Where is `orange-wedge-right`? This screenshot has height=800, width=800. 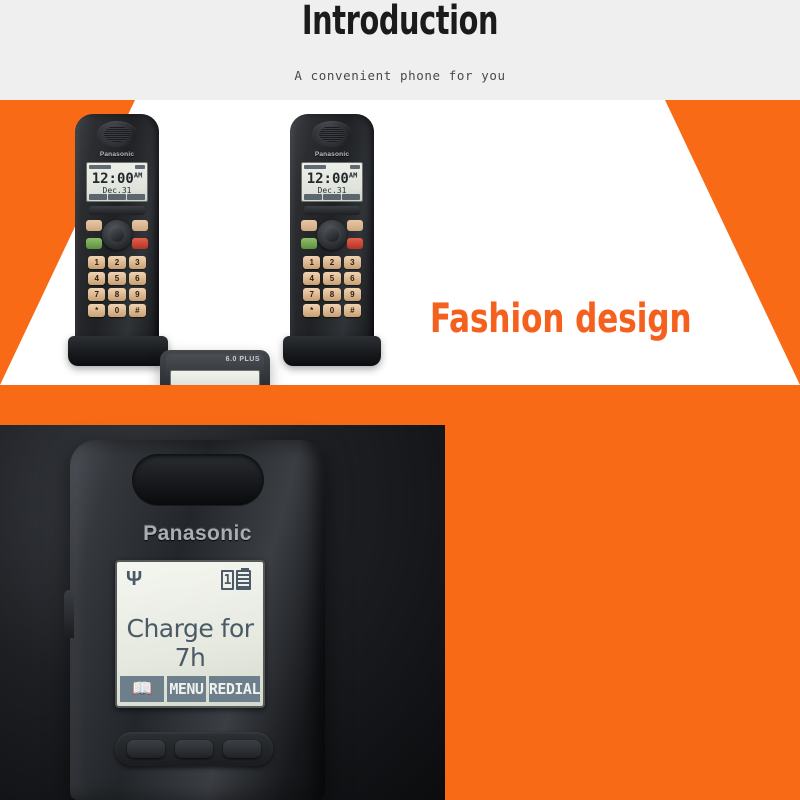
orange-wedge-right is located at coordinates (732, 242).